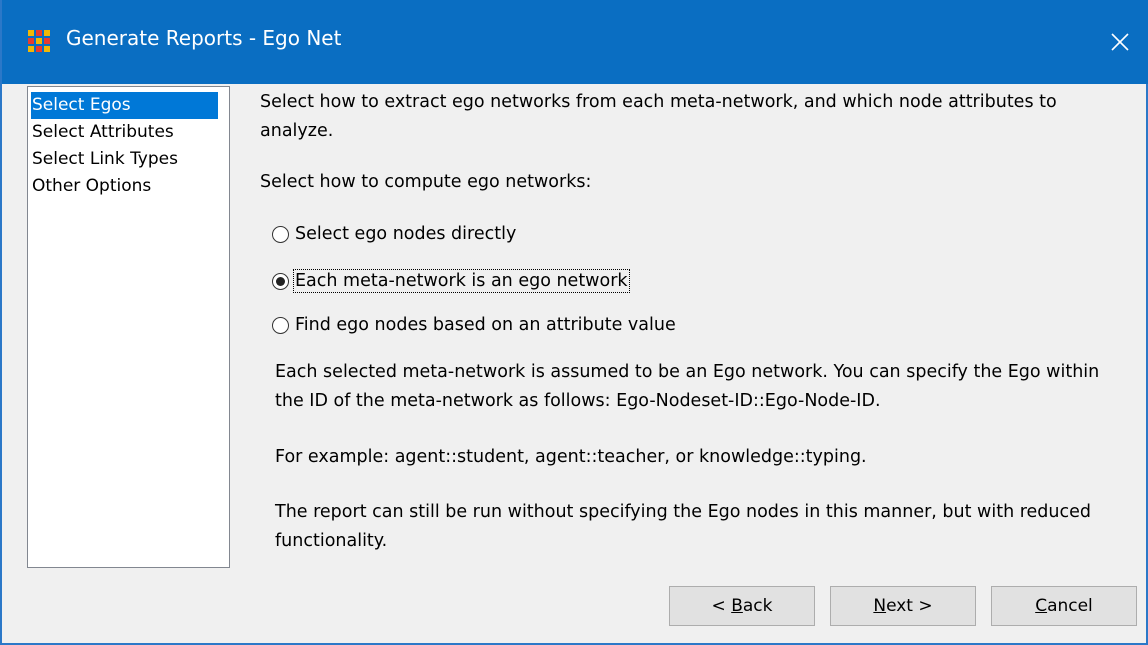 This screenshot has height=645, width=1148. What do you see at coordinates (1041, 606) in the screenshot?
I see `cancel-mnemonic: C` at bounding box center [1041, 606].